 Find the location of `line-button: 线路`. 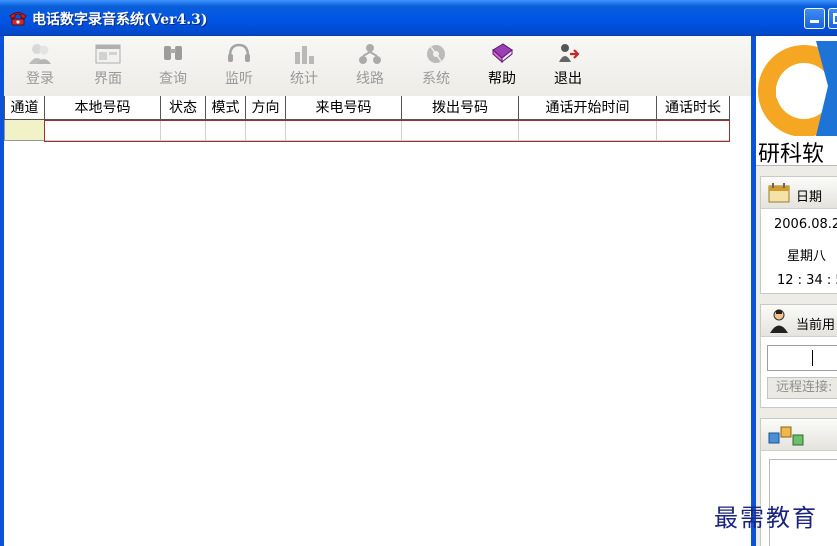

line-button: 线路 is located at coordinates (370, 67).